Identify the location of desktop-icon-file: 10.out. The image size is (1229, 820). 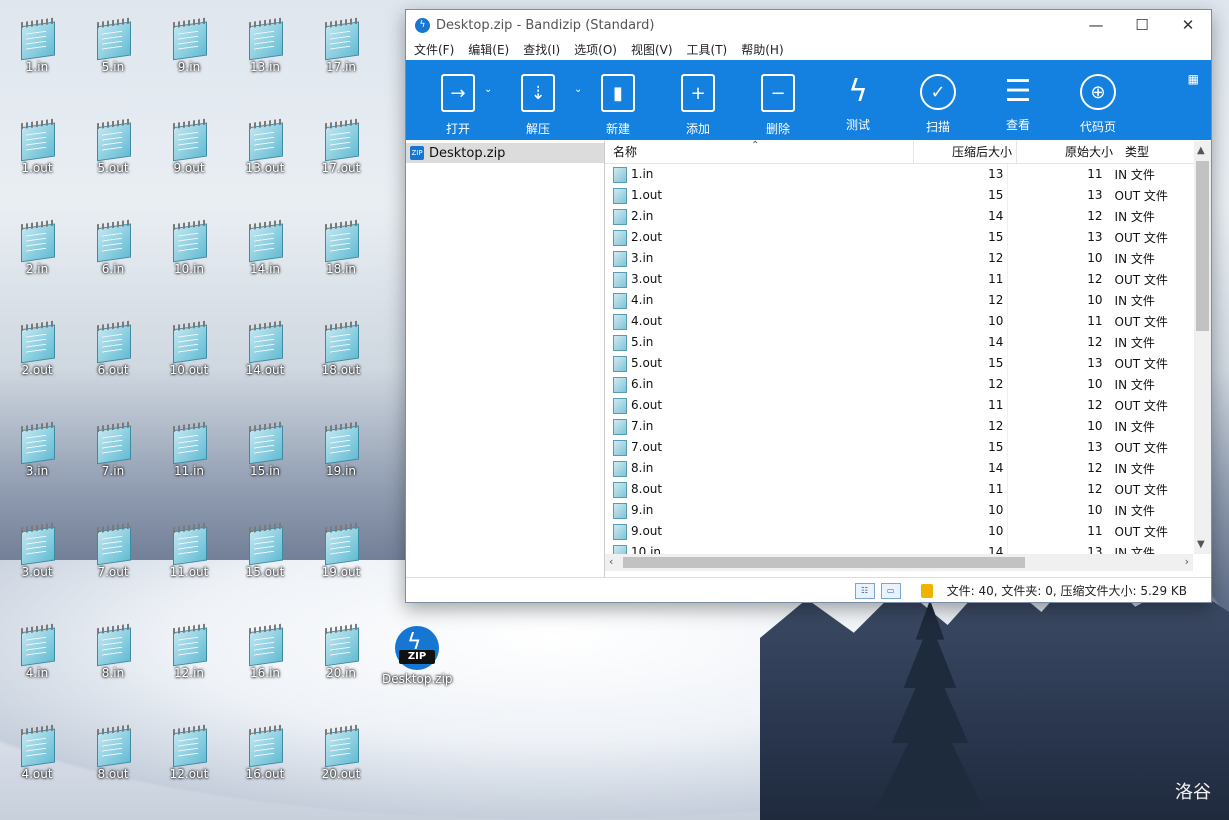
(189, 348).